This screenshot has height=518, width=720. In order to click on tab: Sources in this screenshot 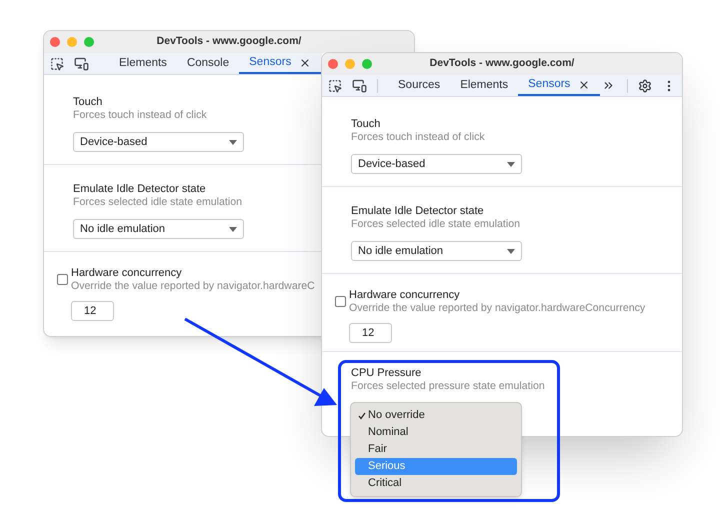, I will do `click(419, 85)`.